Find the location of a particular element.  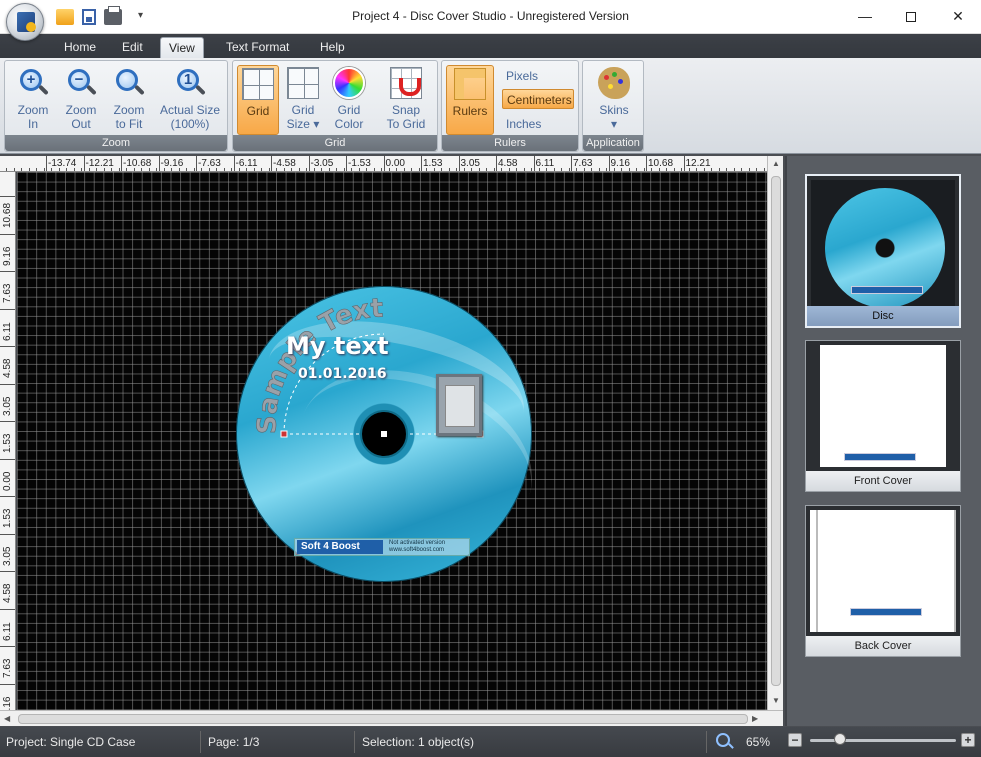

zoom-level: 65% is located at coordinates (758, 742).